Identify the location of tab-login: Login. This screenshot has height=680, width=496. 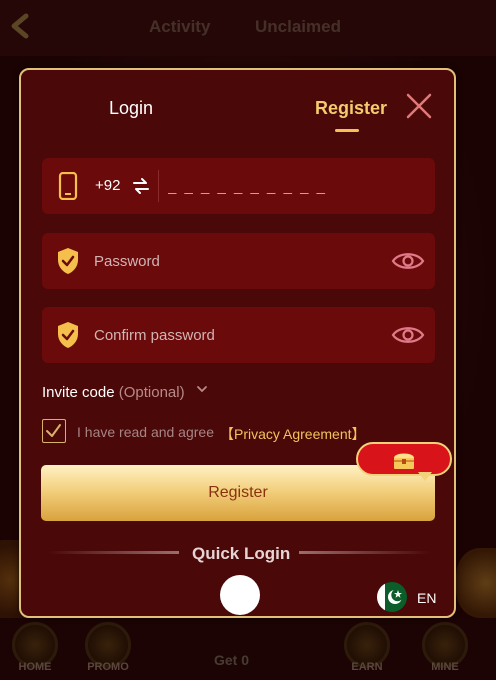
(131, 108).